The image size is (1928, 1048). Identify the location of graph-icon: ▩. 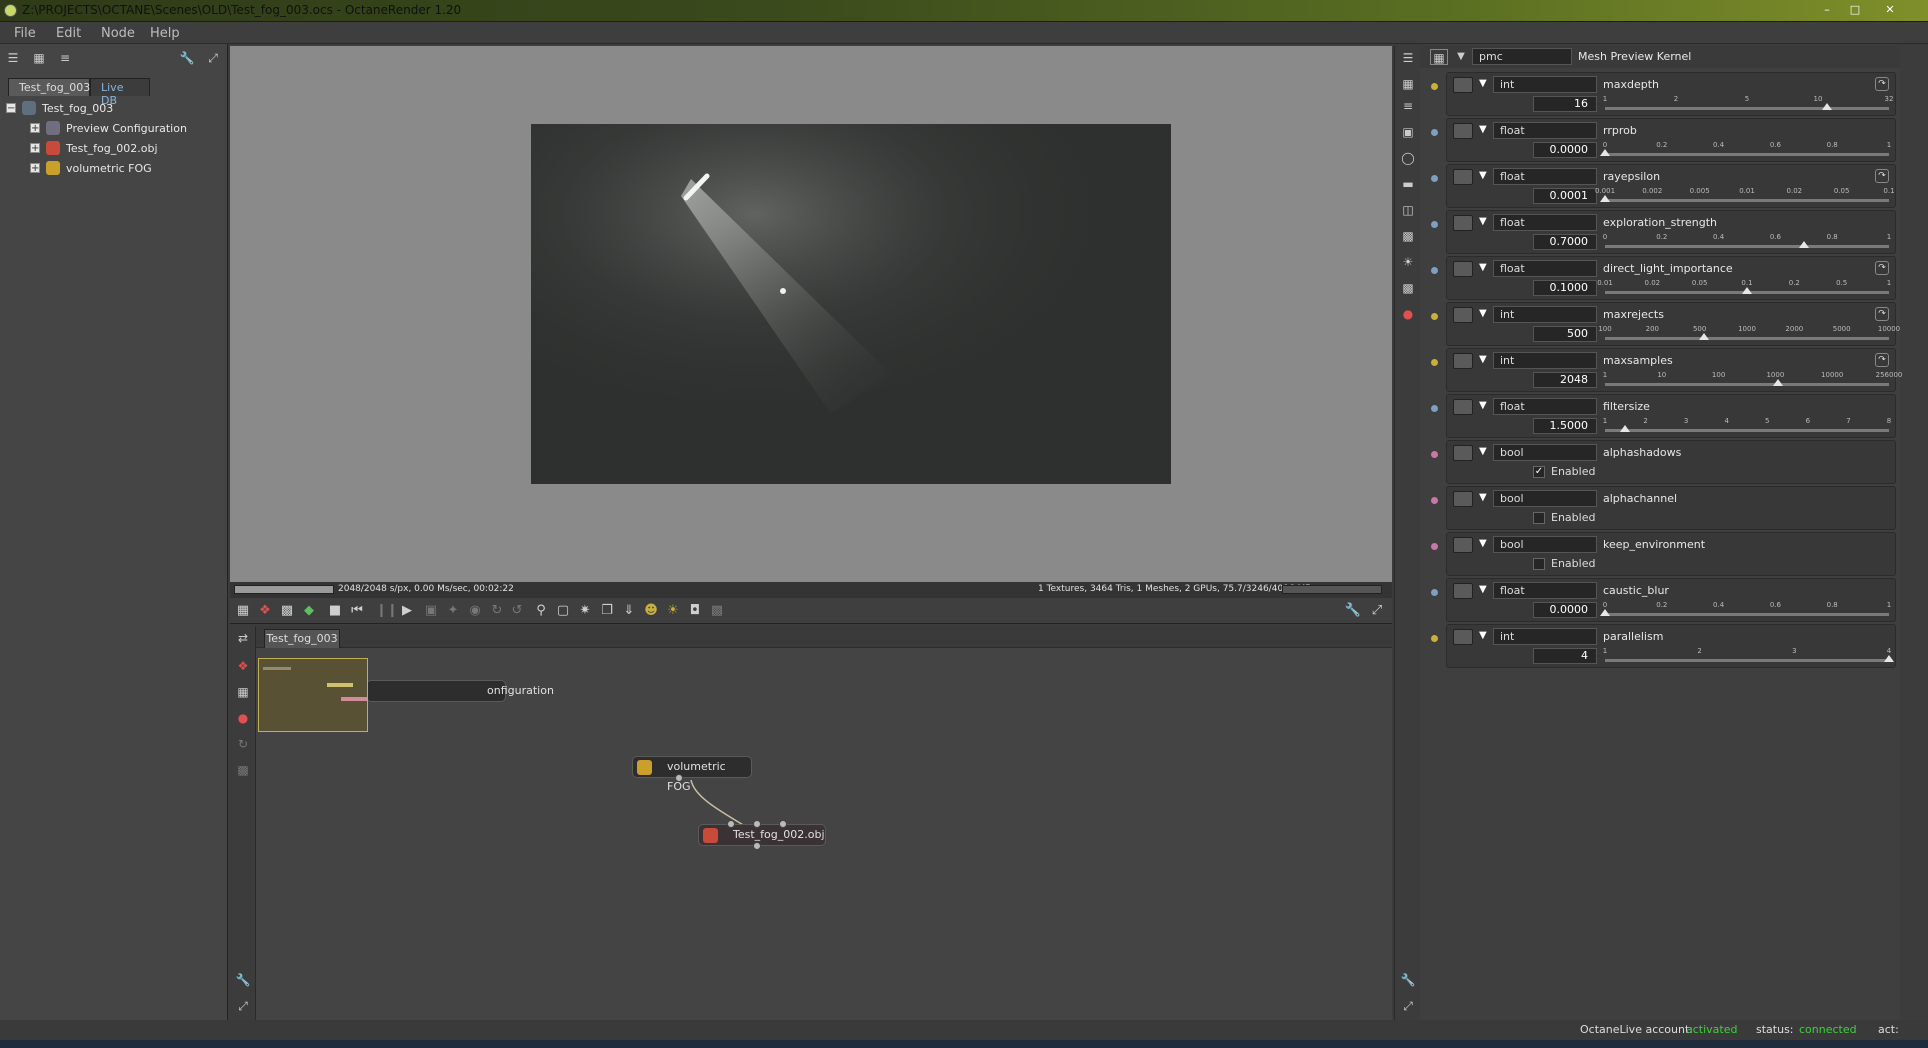
(1408, 288).